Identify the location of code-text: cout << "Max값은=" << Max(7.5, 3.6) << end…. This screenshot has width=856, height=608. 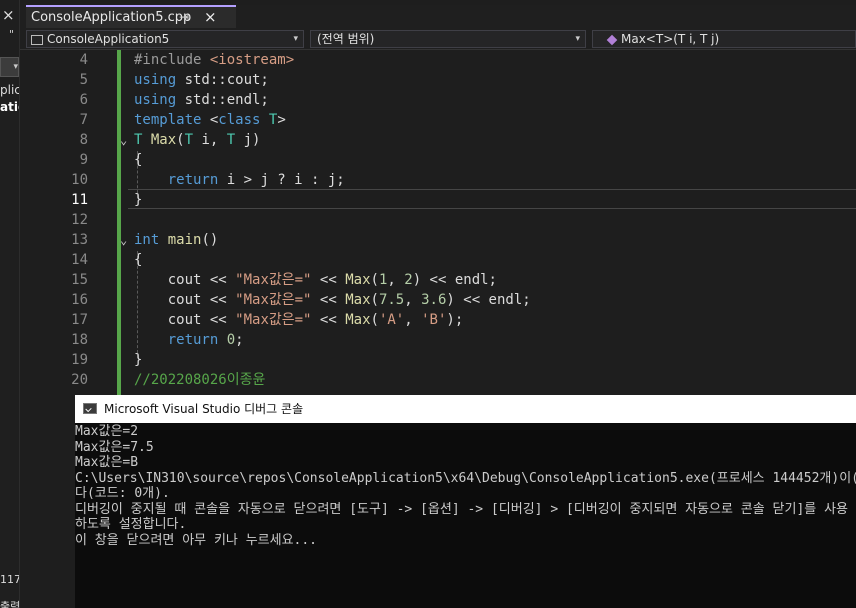
(332, 300).